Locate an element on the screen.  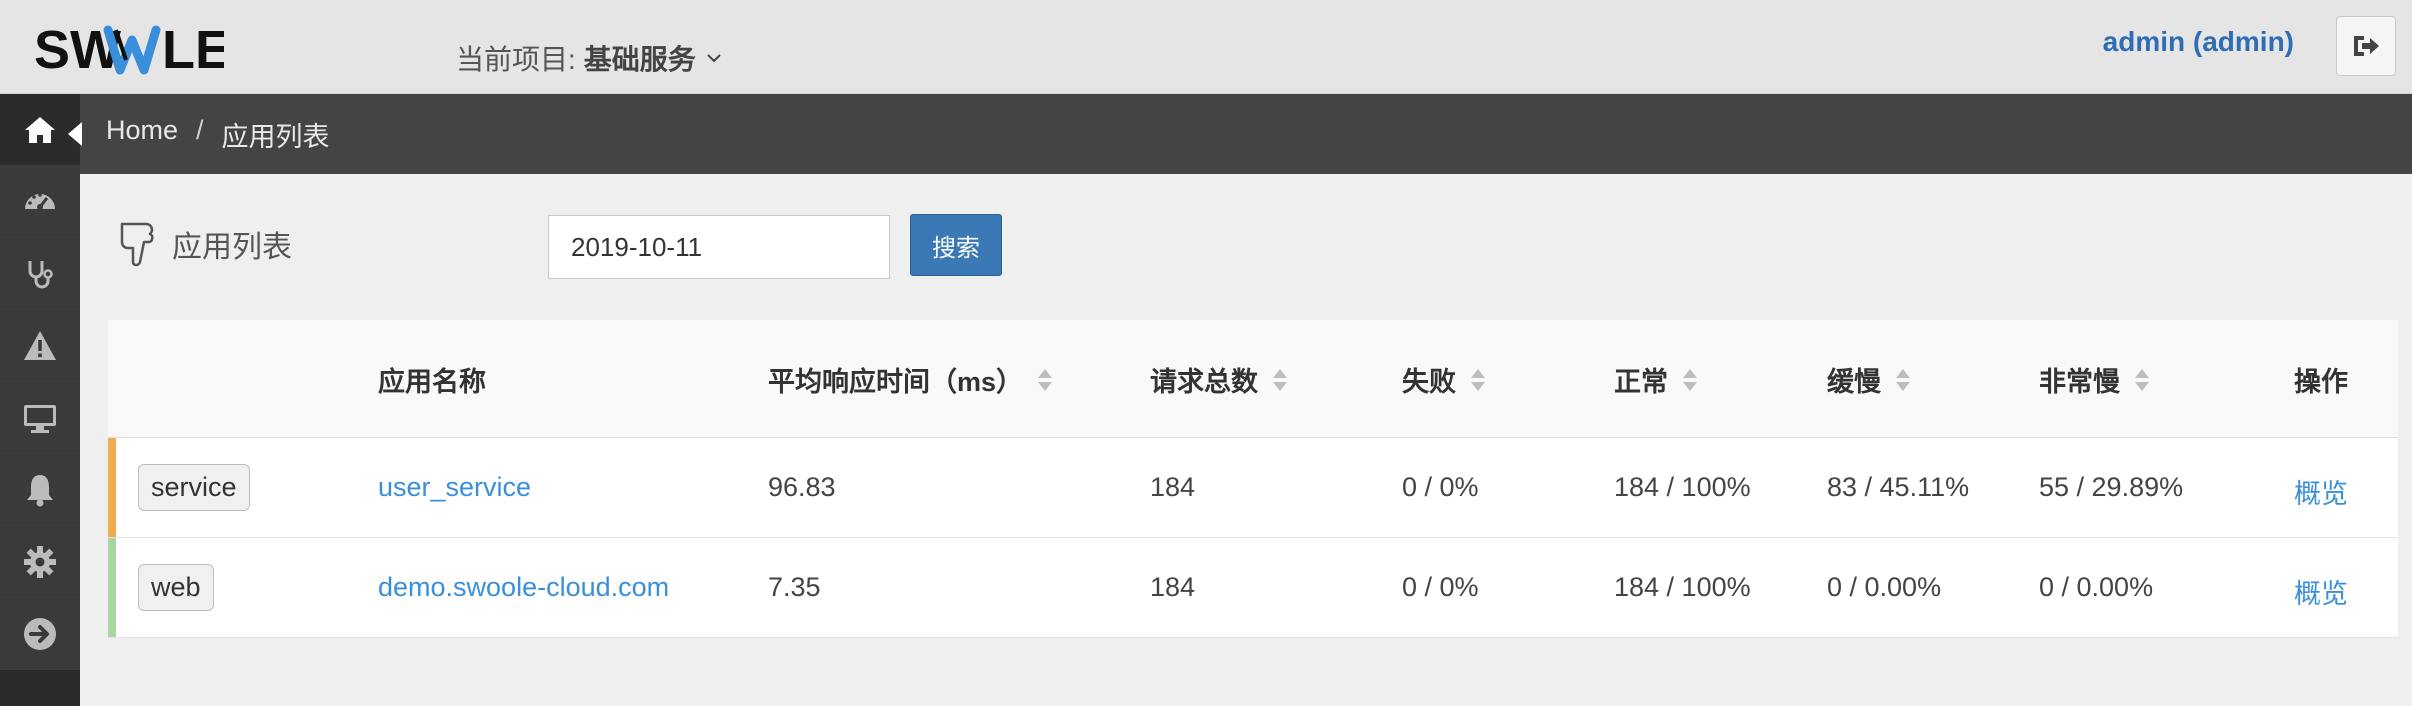
column-header-total: 请求总数 is located at coordinates (1219, 379).